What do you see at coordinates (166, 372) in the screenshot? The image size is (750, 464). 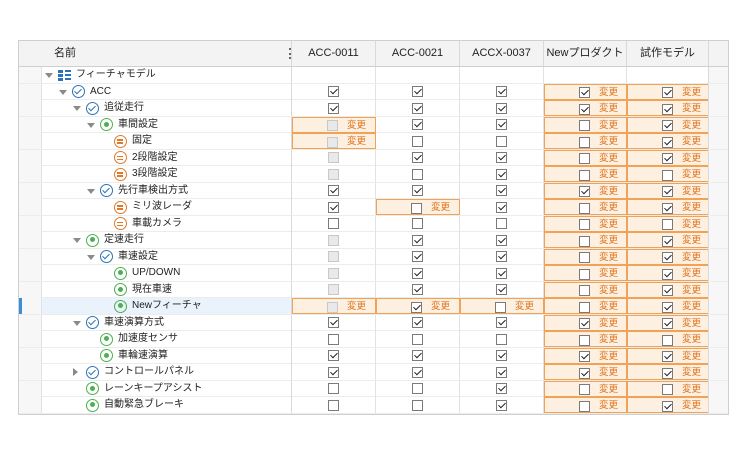 I see `name-cell: コントロールパネル` at bounding box center [166, 372].